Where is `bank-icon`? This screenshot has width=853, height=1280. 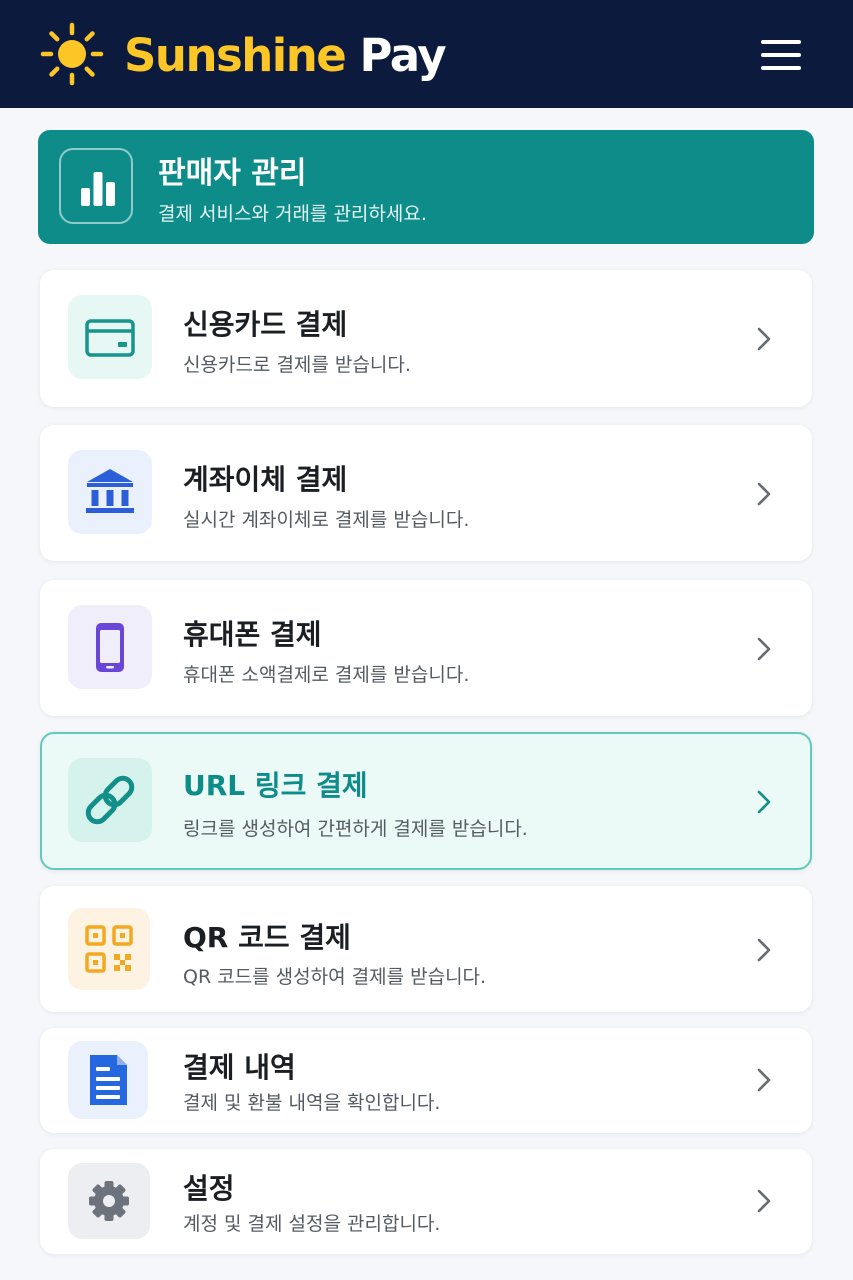
bank-icon is located at coordinates (110, 492).